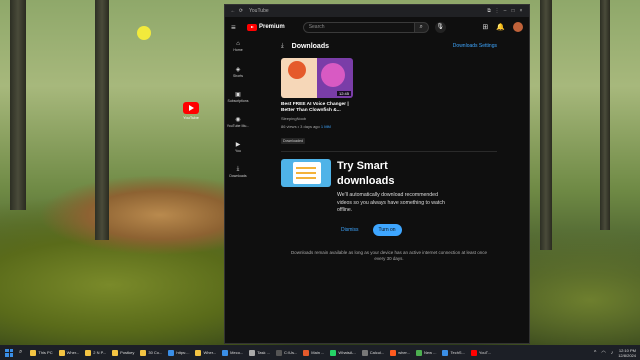 The height and width of the screenshot is (360, 640). I want to click on clock-time: 12:10 PM, so click(627, 350).